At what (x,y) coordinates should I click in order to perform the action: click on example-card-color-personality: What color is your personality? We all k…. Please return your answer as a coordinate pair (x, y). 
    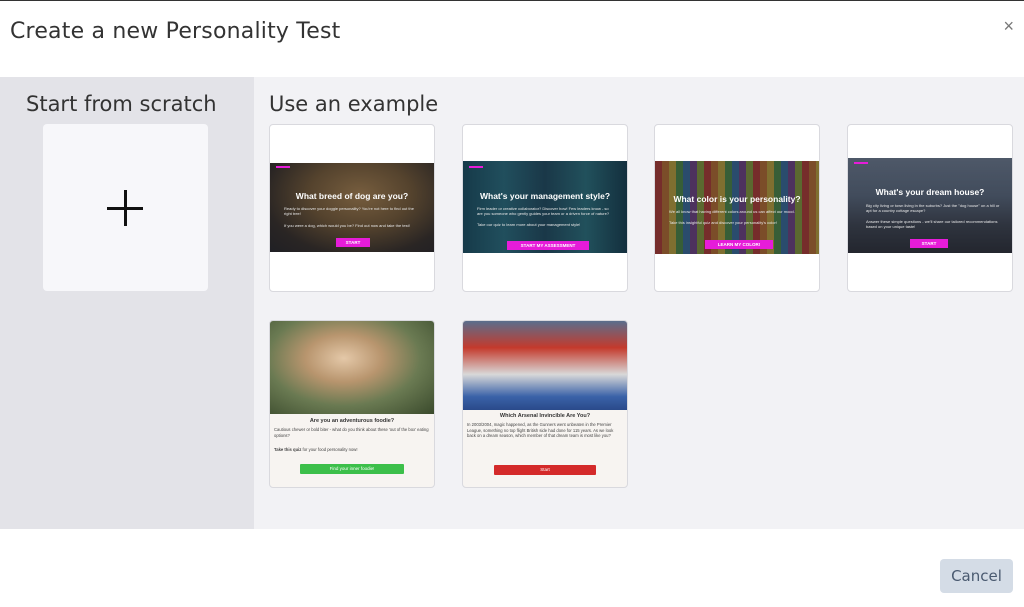
    Looking at the image, I should click on (737, 208).